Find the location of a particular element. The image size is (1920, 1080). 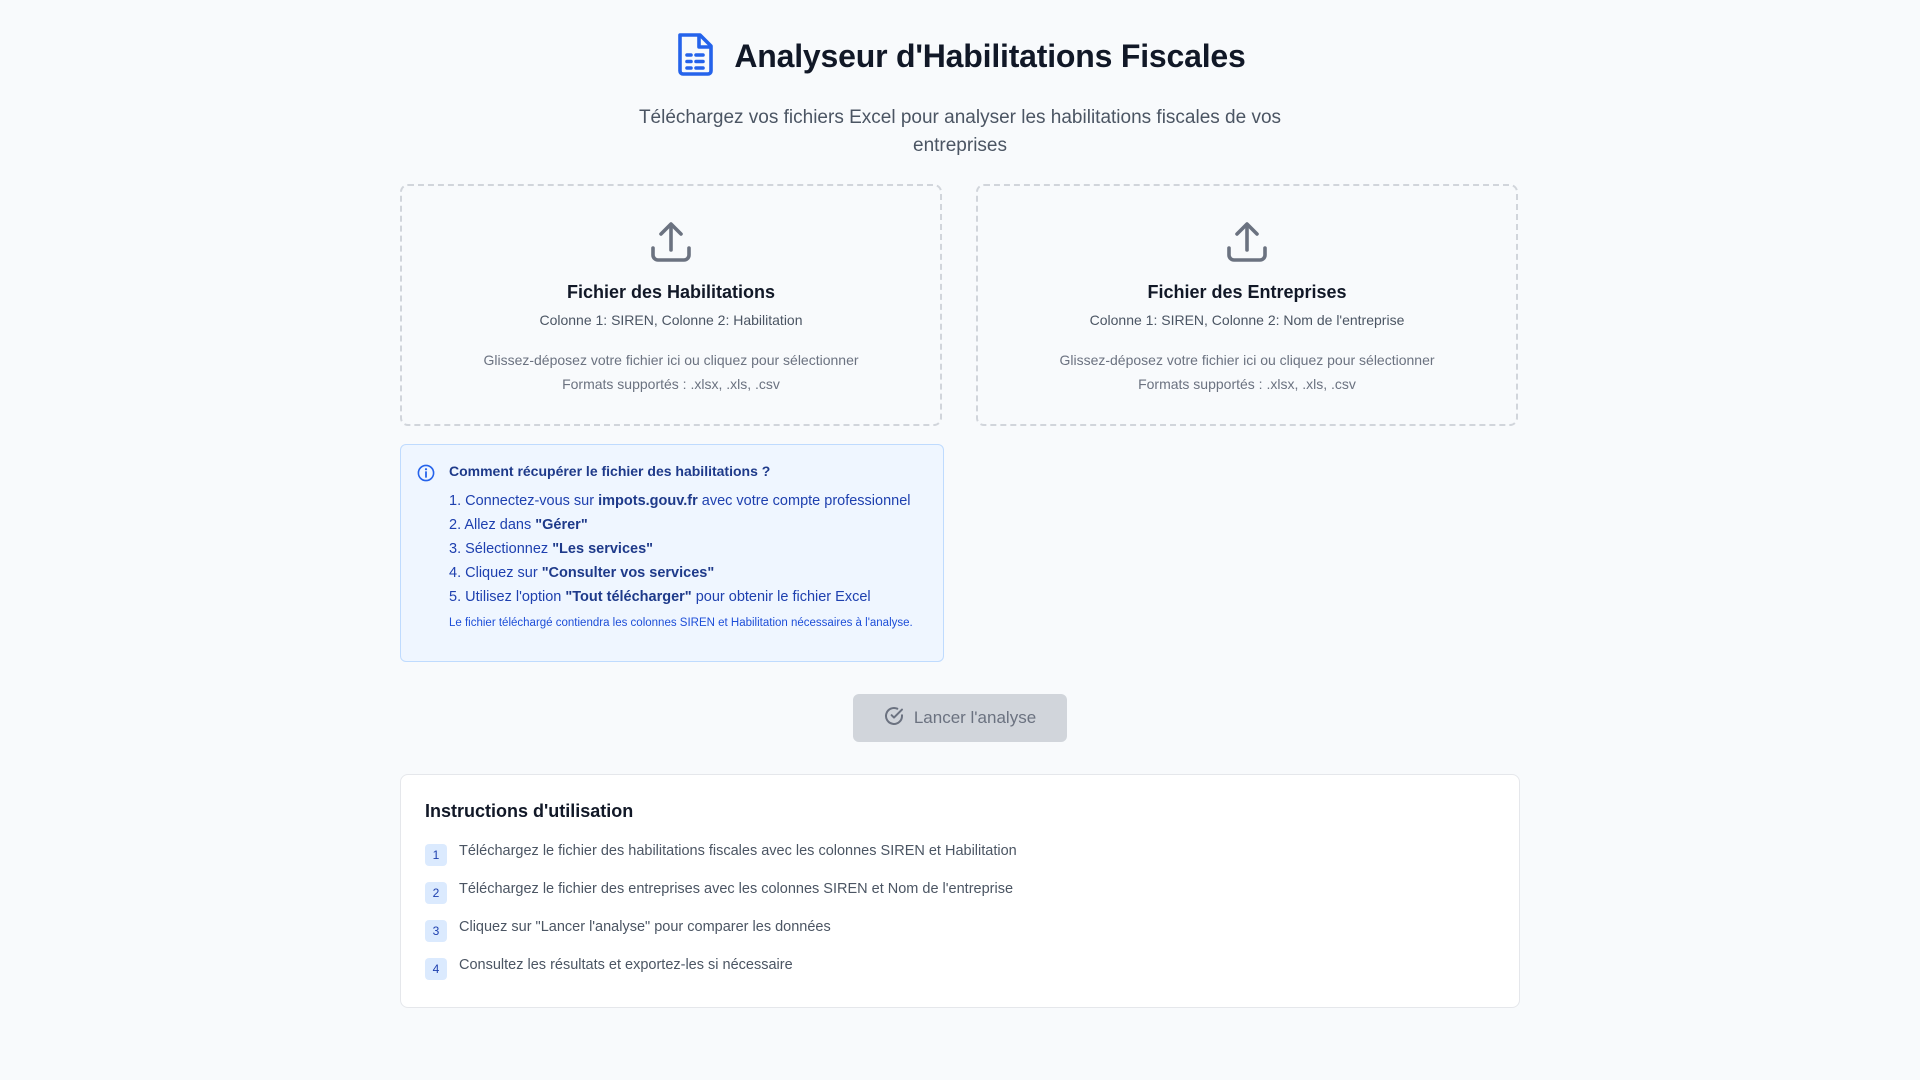

analyze-button-label: Lancer l'analyse is located at coordinates (975, 717).